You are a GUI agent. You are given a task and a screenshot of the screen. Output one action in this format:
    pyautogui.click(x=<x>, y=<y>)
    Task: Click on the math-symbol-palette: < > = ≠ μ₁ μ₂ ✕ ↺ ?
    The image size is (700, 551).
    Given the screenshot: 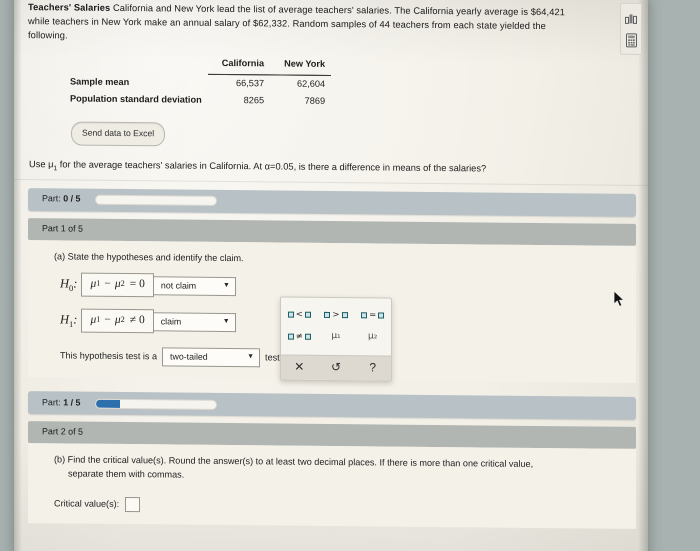 What is the action you would take?
    pyautogui.click(x=336, y=339)
    